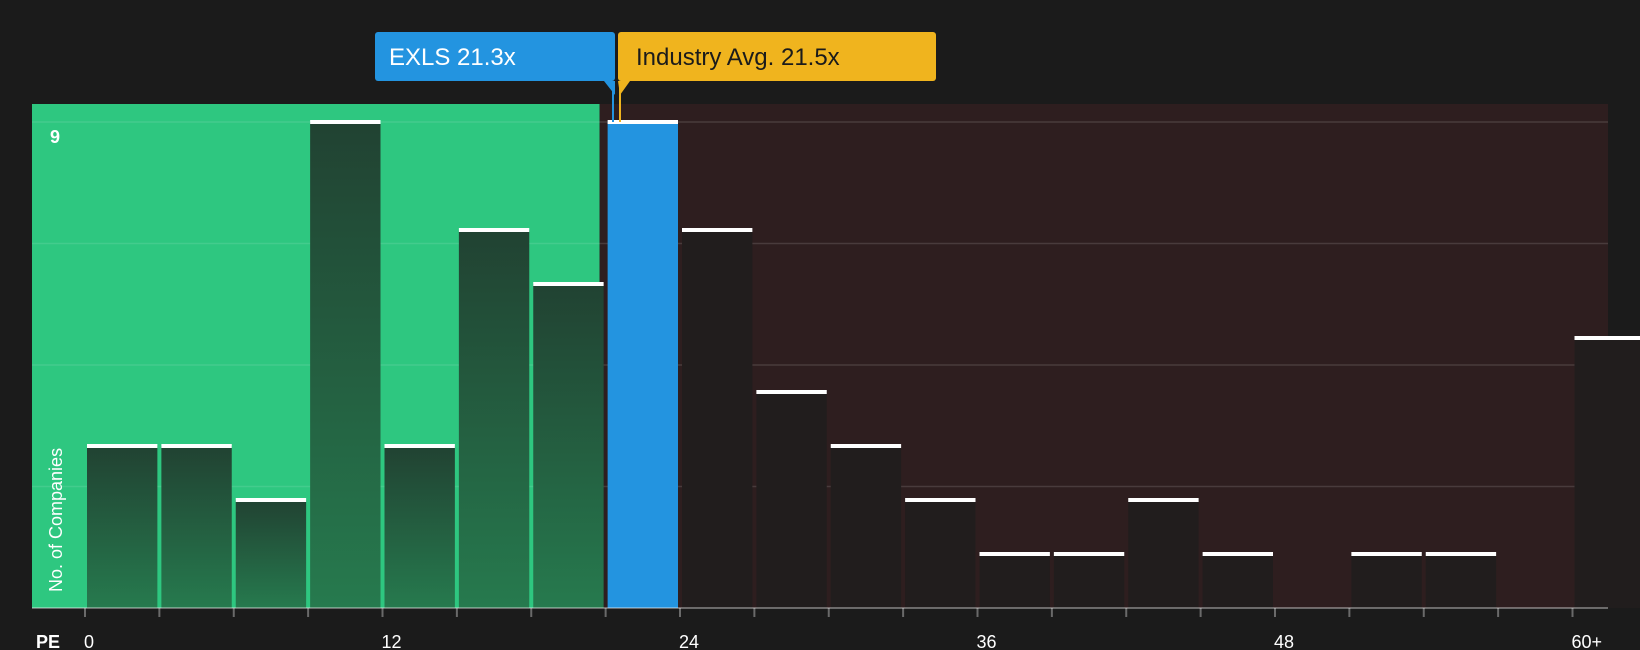 This screenshot has width=1640, height=650. Describe the element at coordinates (56, 520) in the screenshot. I see `y-axis-label: No. of Companies` at that location.